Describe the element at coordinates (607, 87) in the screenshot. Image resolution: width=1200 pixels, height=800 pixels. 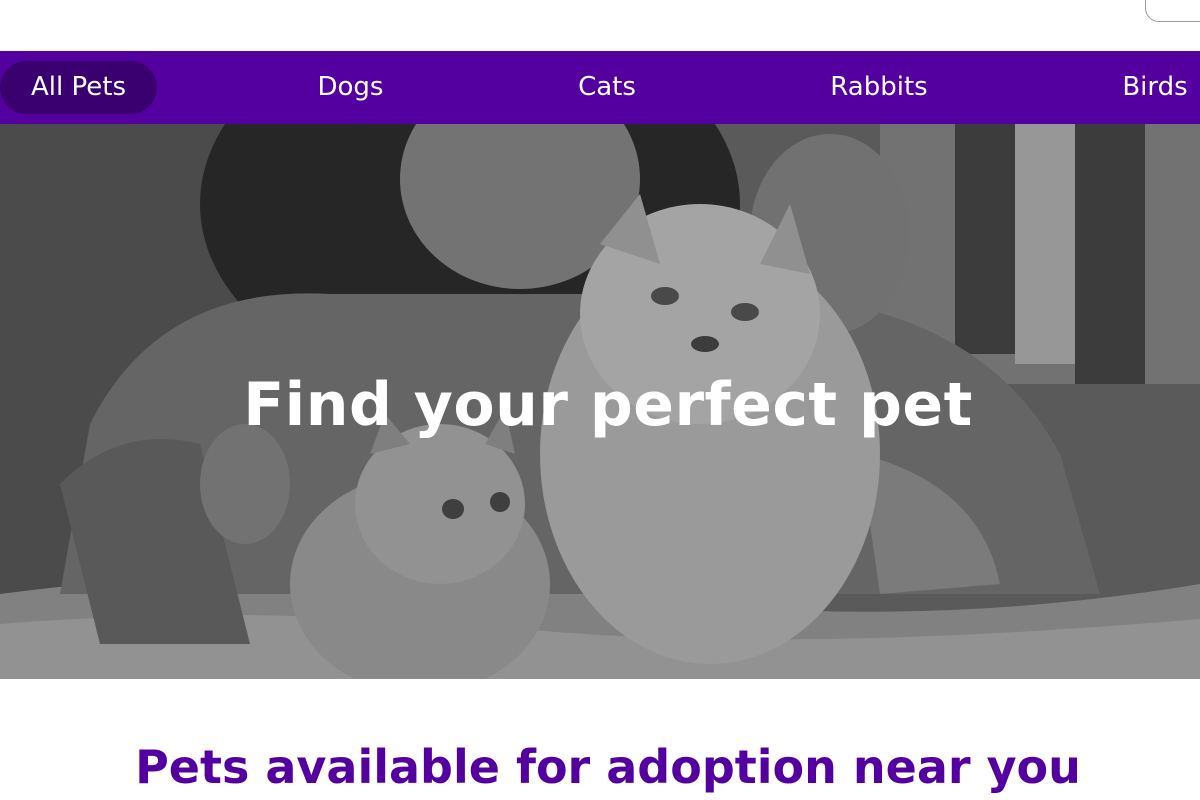
I see `nav-item-cats: Cats` at that location.